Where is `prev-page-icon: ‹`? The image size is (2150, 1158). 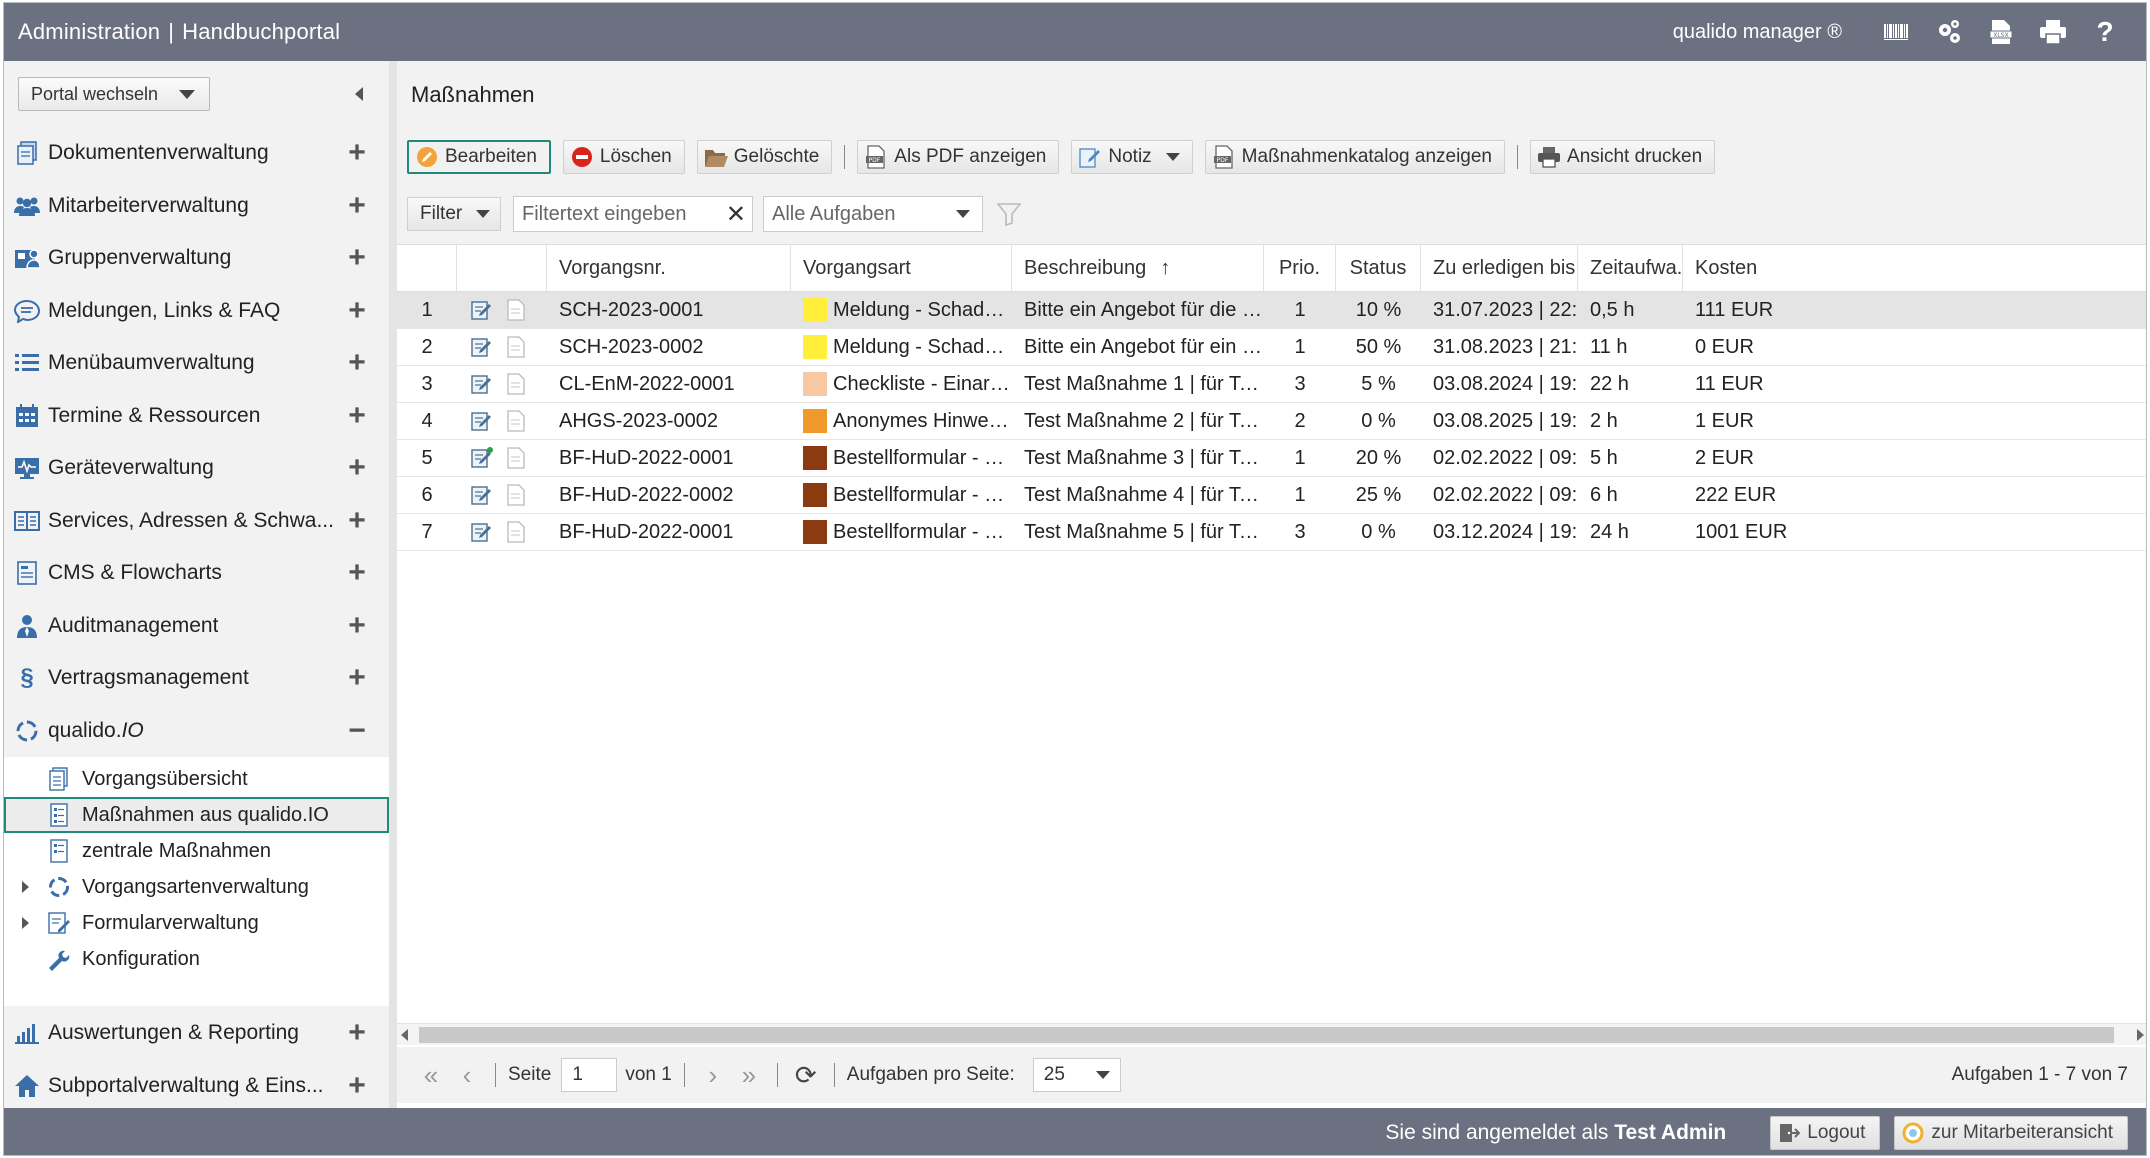
prev-page-icon: ‹ is located at coordinates (467, 1075).